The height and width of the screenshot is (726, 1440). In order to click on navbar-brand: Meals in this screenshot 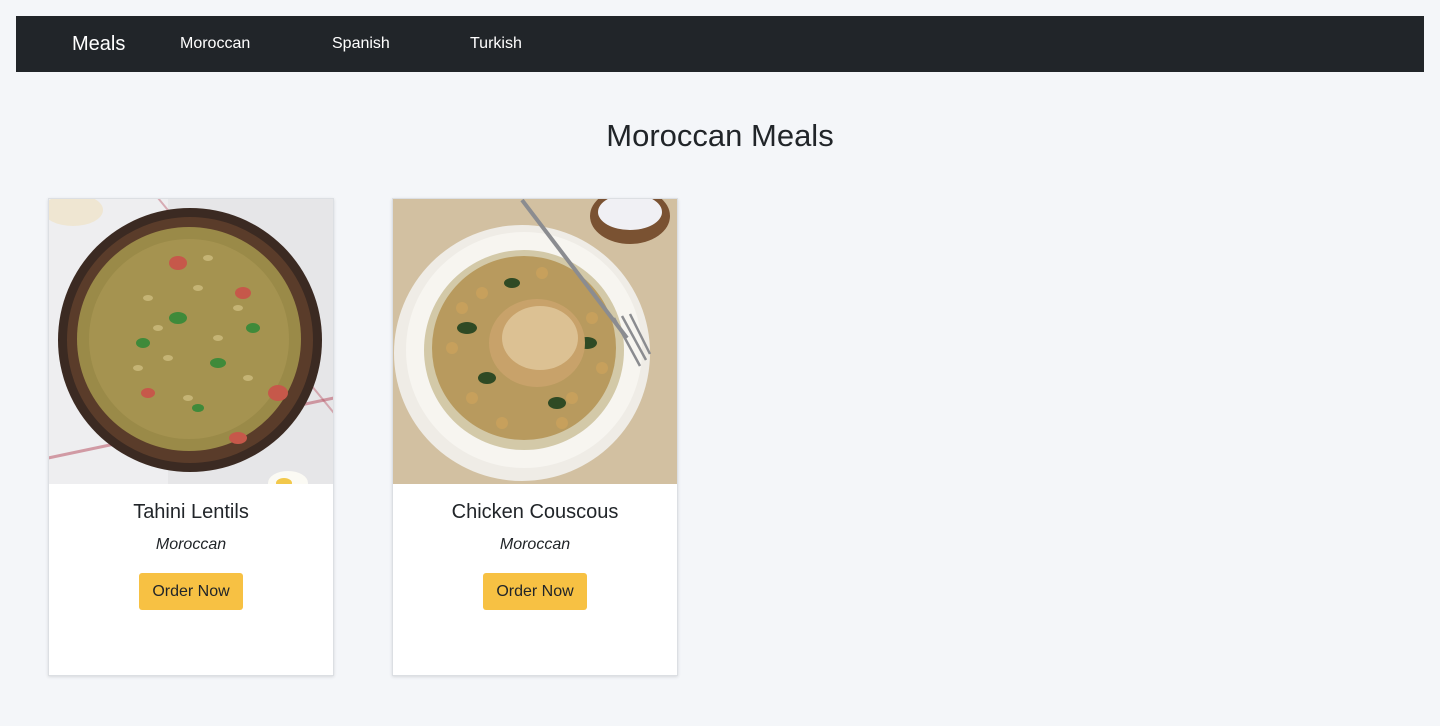, I will do `click(98, 44)`.